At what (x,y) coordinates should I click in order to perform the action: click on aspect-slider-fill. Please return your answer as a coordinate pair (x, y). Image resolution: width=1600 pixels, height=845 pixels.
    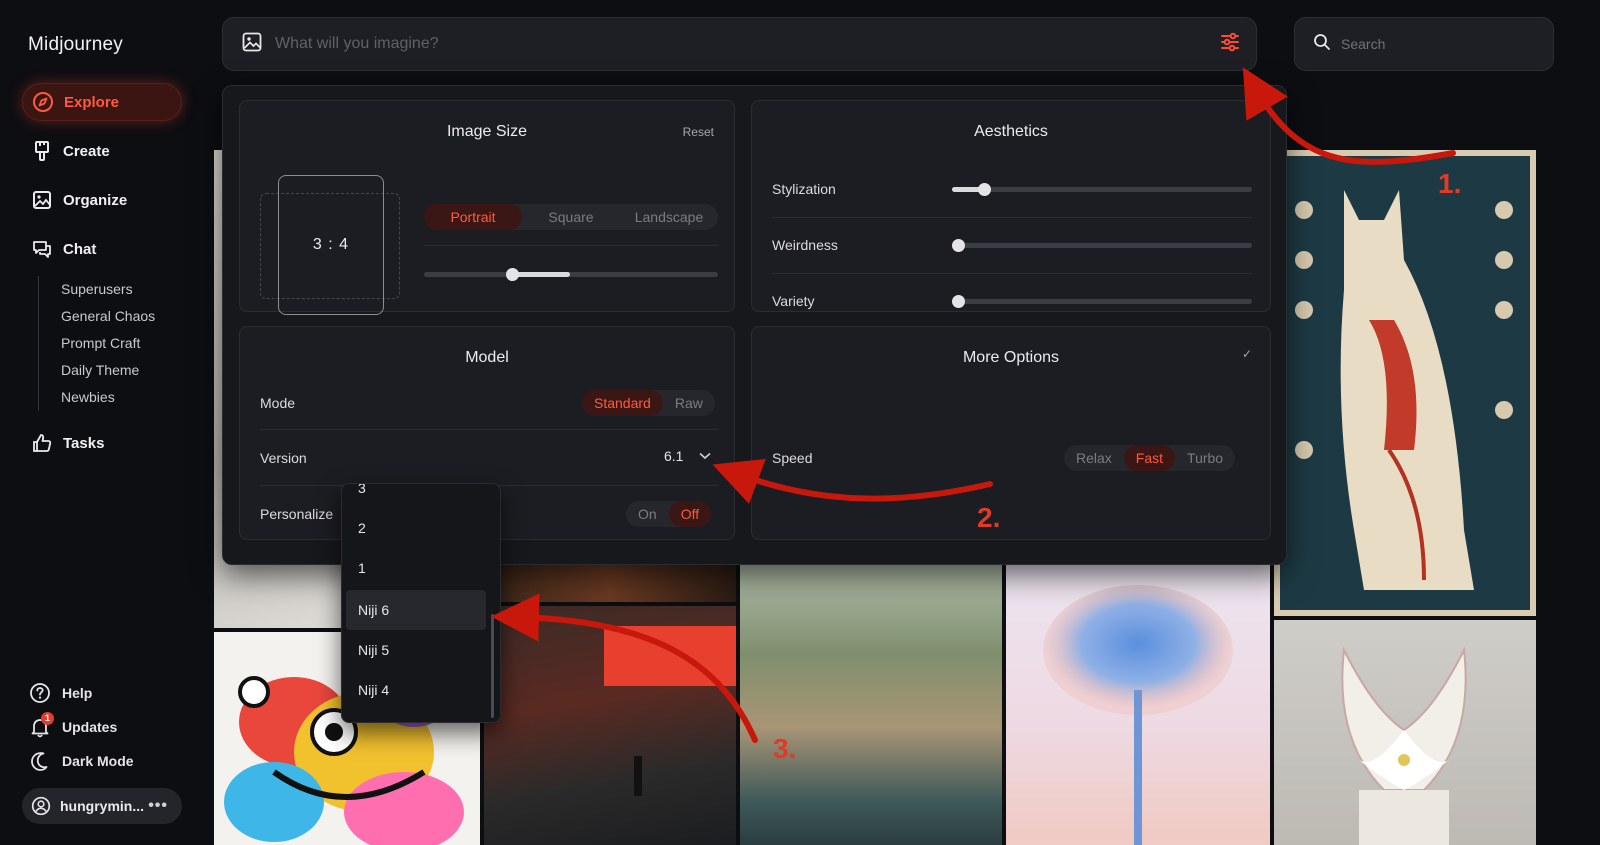
    Looking at the image, I should click on (541, 274).